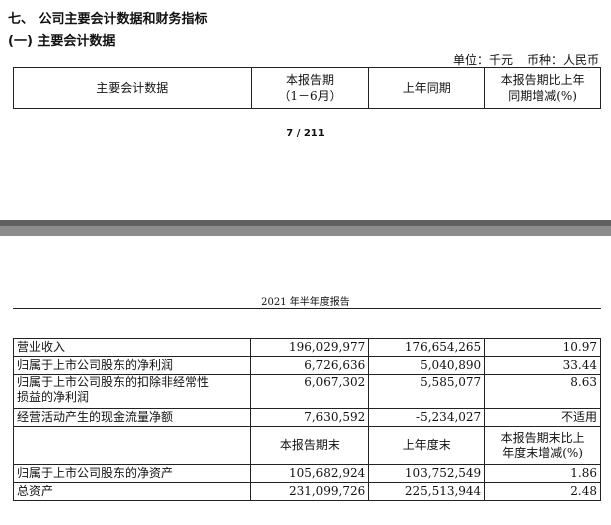  I want to click on header-row: 主要会计数据 本报告期 （1－6月） 上年同期 本报告期比上年 同期增减(%), so click(307, 88).